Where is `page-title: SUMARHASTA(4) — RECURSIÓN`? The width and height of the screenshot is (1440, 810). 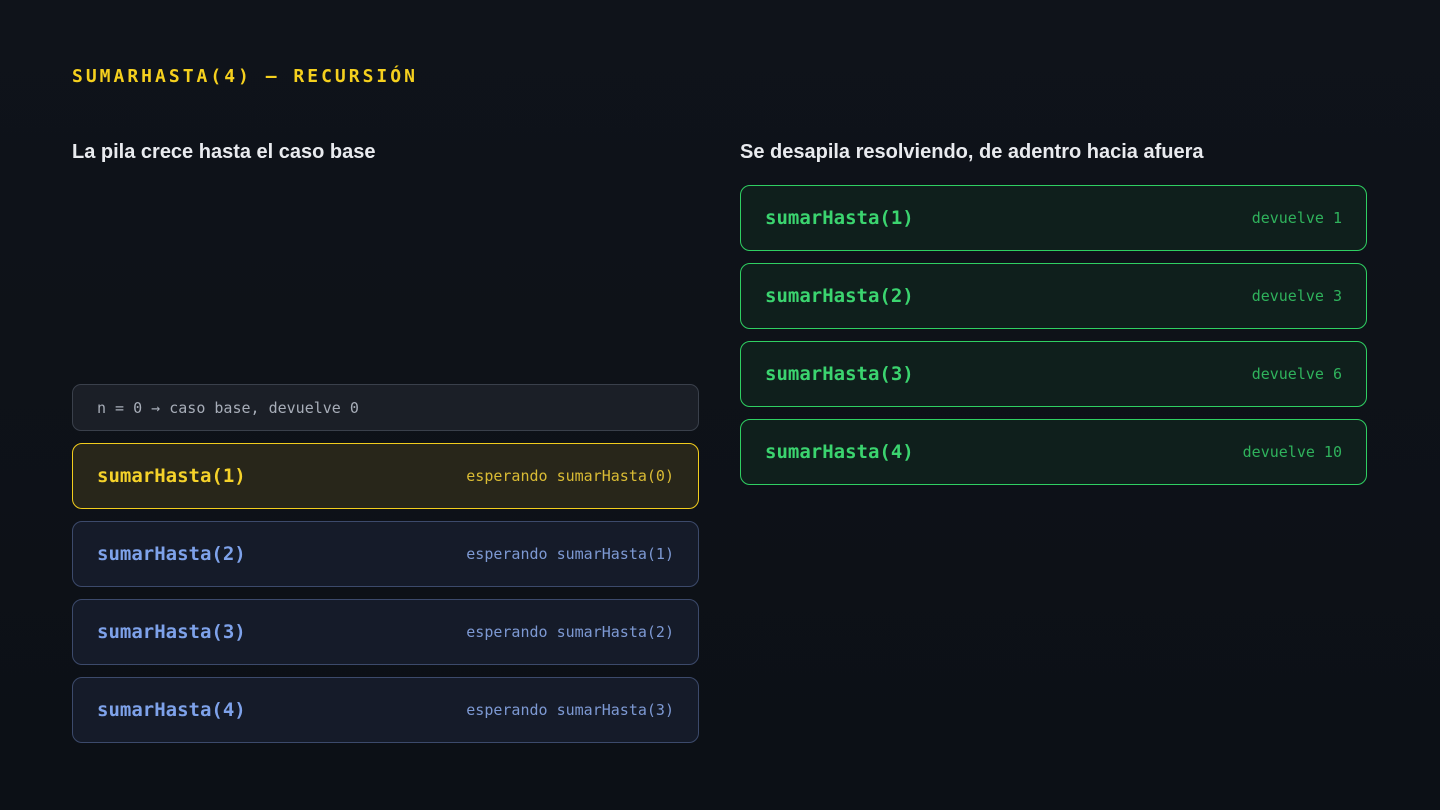 page-title: SUMARHASTA(4) — RECURSIÓN is located at coordinates (245, 76).